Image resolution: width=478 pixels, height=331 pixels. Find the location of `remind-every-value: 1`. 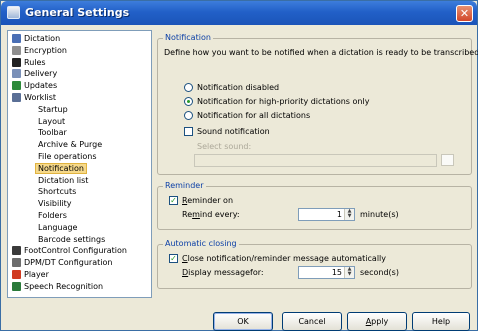

remind-every-value: 1 is located at coordinates (339, 214).